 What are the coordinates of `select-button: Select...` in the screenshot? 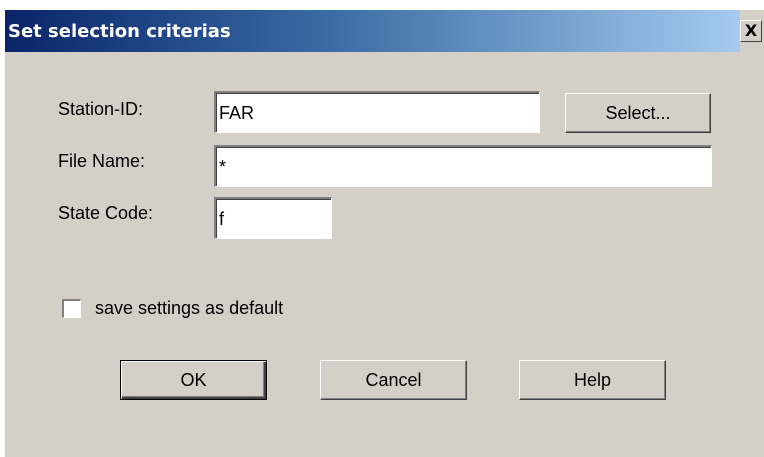 It's located at (638, 113).